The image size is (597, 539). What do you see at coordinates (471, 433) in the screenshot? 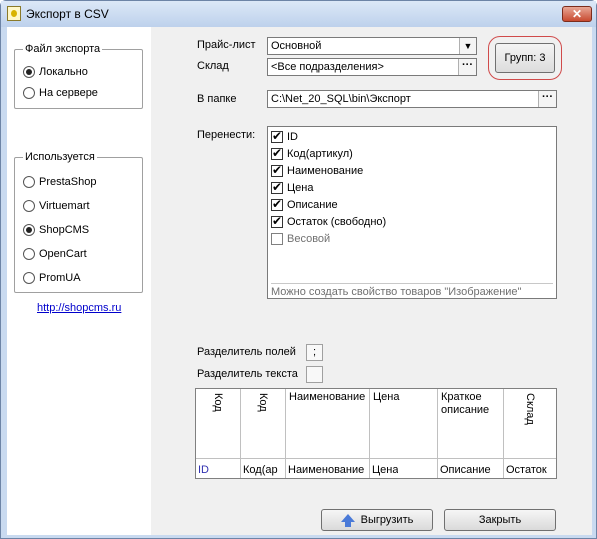
I see `grid-column: Краткое описание Описание` at bounding box center [471, 433].